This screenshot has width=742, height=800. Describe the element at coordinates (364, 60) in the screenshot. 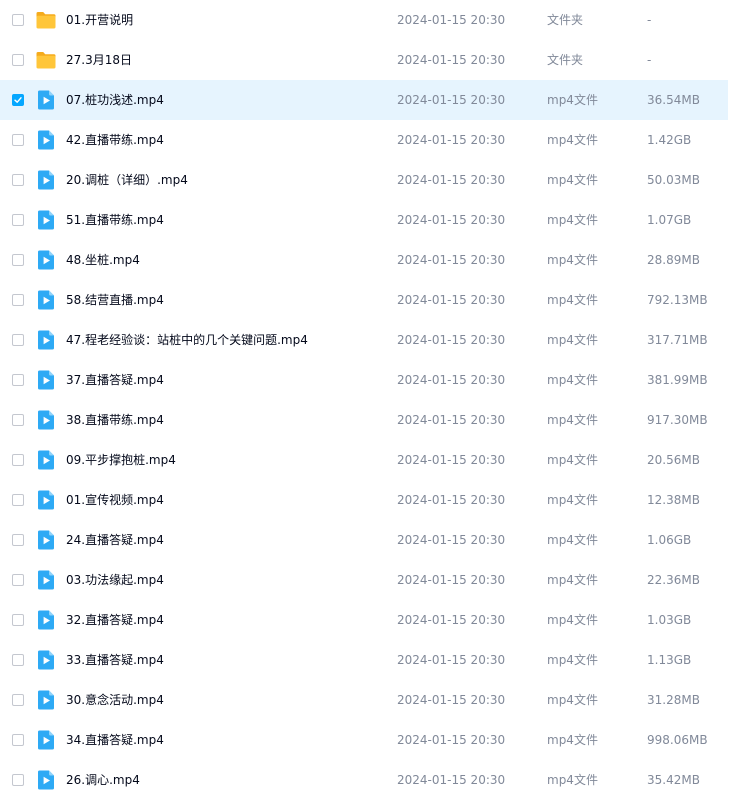

I see `file-row: 27.3月18日 2024-01-15 20:30 文件夹 -` at that location.